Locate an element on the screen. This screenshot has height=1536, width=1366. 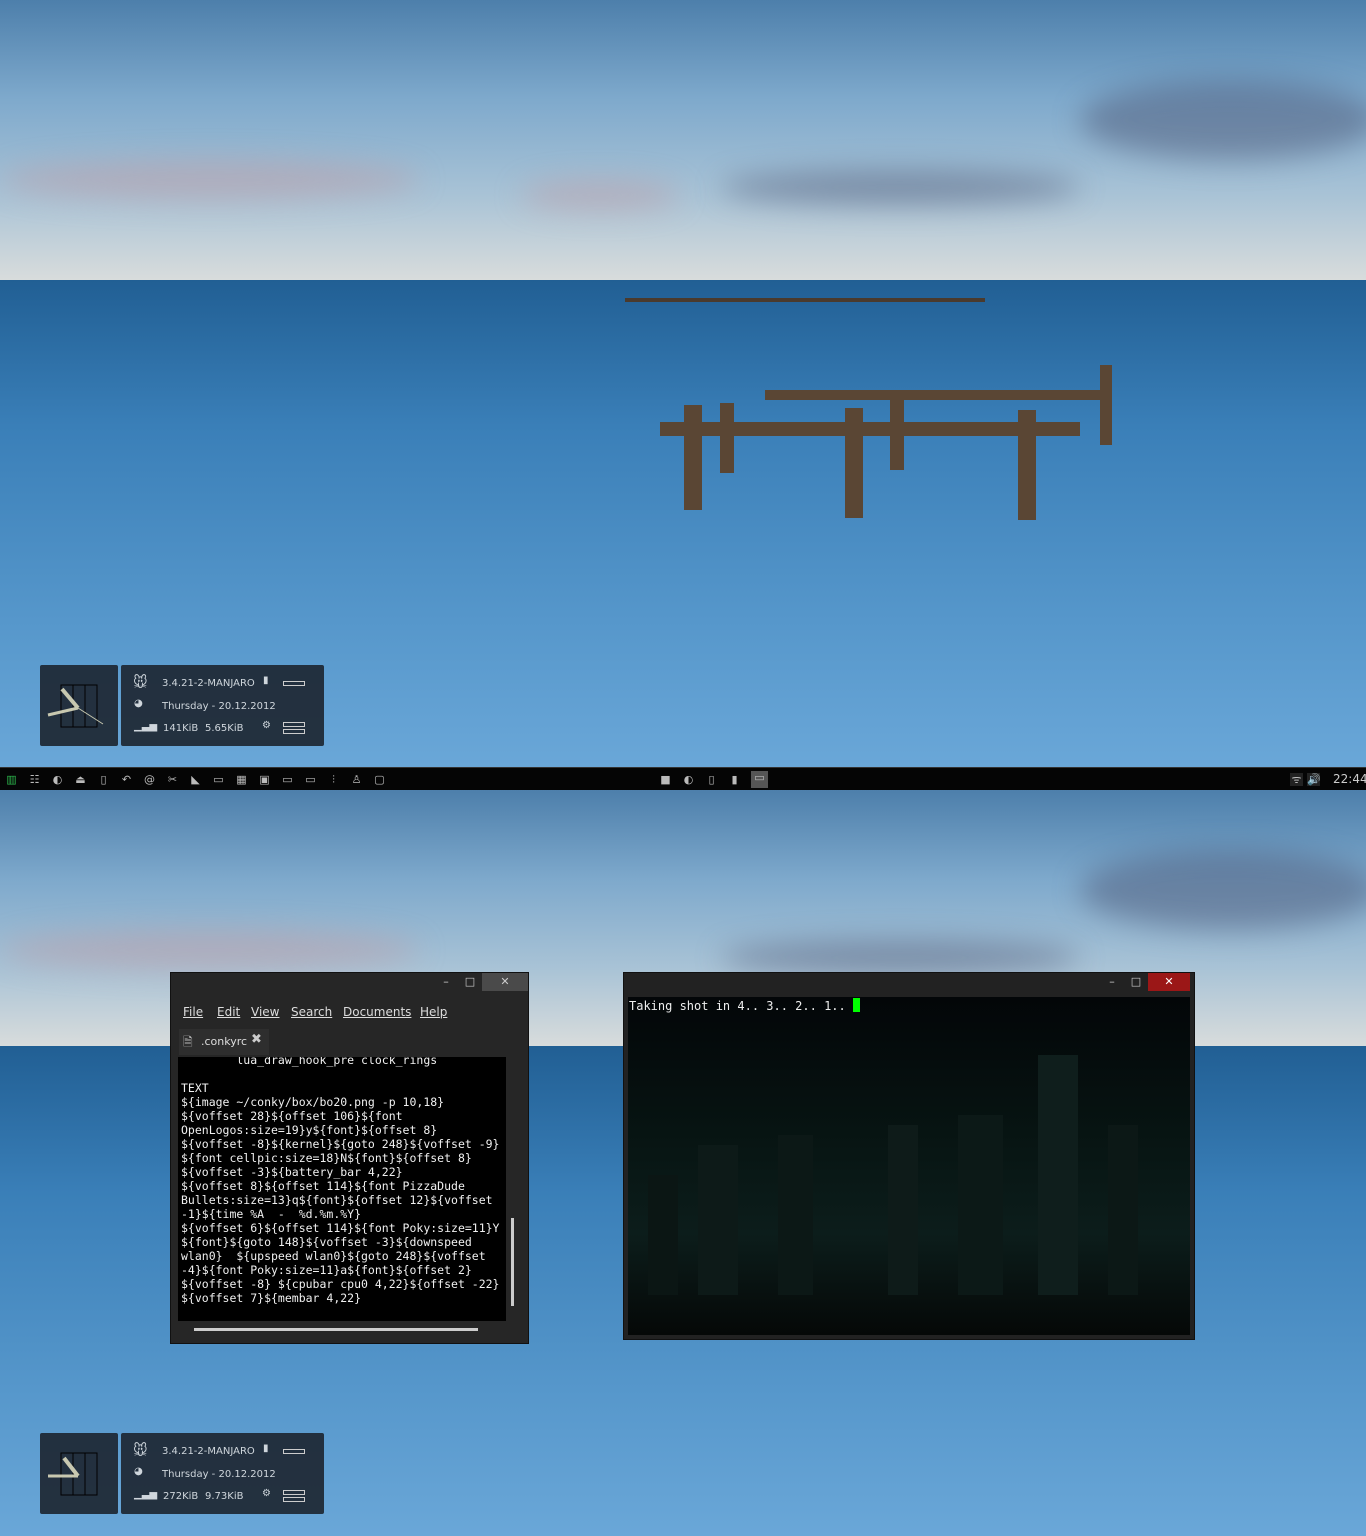
volume-icon: 🔊 is located at coordinates (1314, 779).